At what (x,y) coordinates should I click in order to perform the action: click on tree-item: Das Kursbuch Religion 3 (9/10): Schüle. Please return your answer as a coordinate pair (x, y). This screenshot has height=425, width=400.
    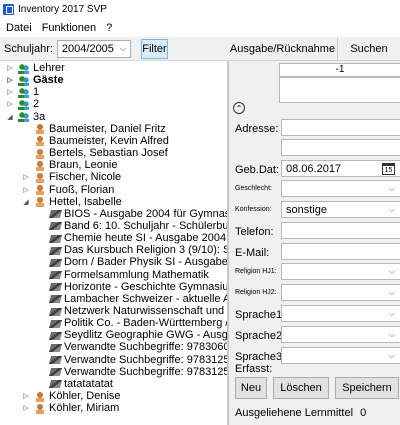
    Looking at the image, I should click on (132, 250).